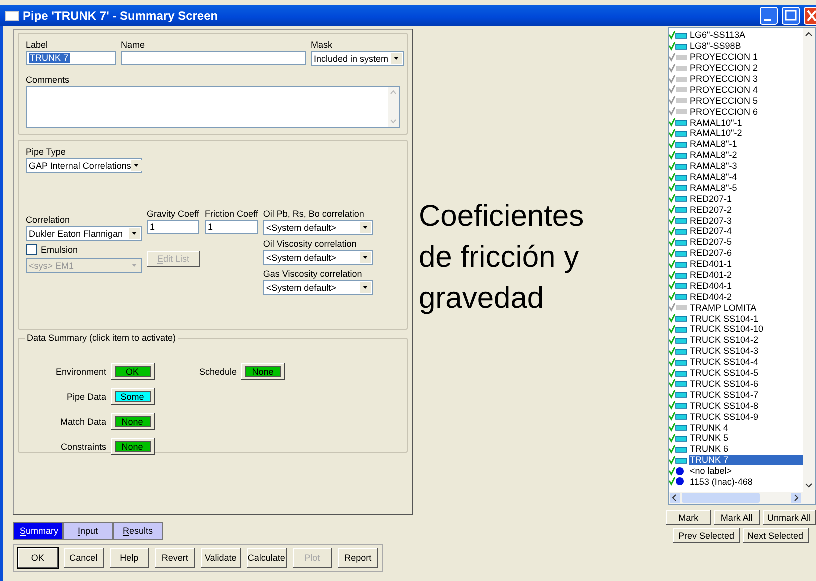 The height and width of the screenshot is (581, 816). I want to click on list-item: 1153 (Inac)-468, so click(721, 481).